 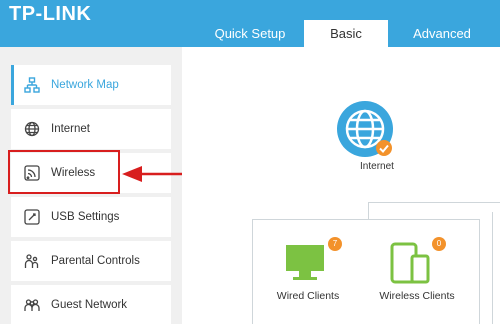 I want to click on internet-label: Internet, so click(x=377, y=166).